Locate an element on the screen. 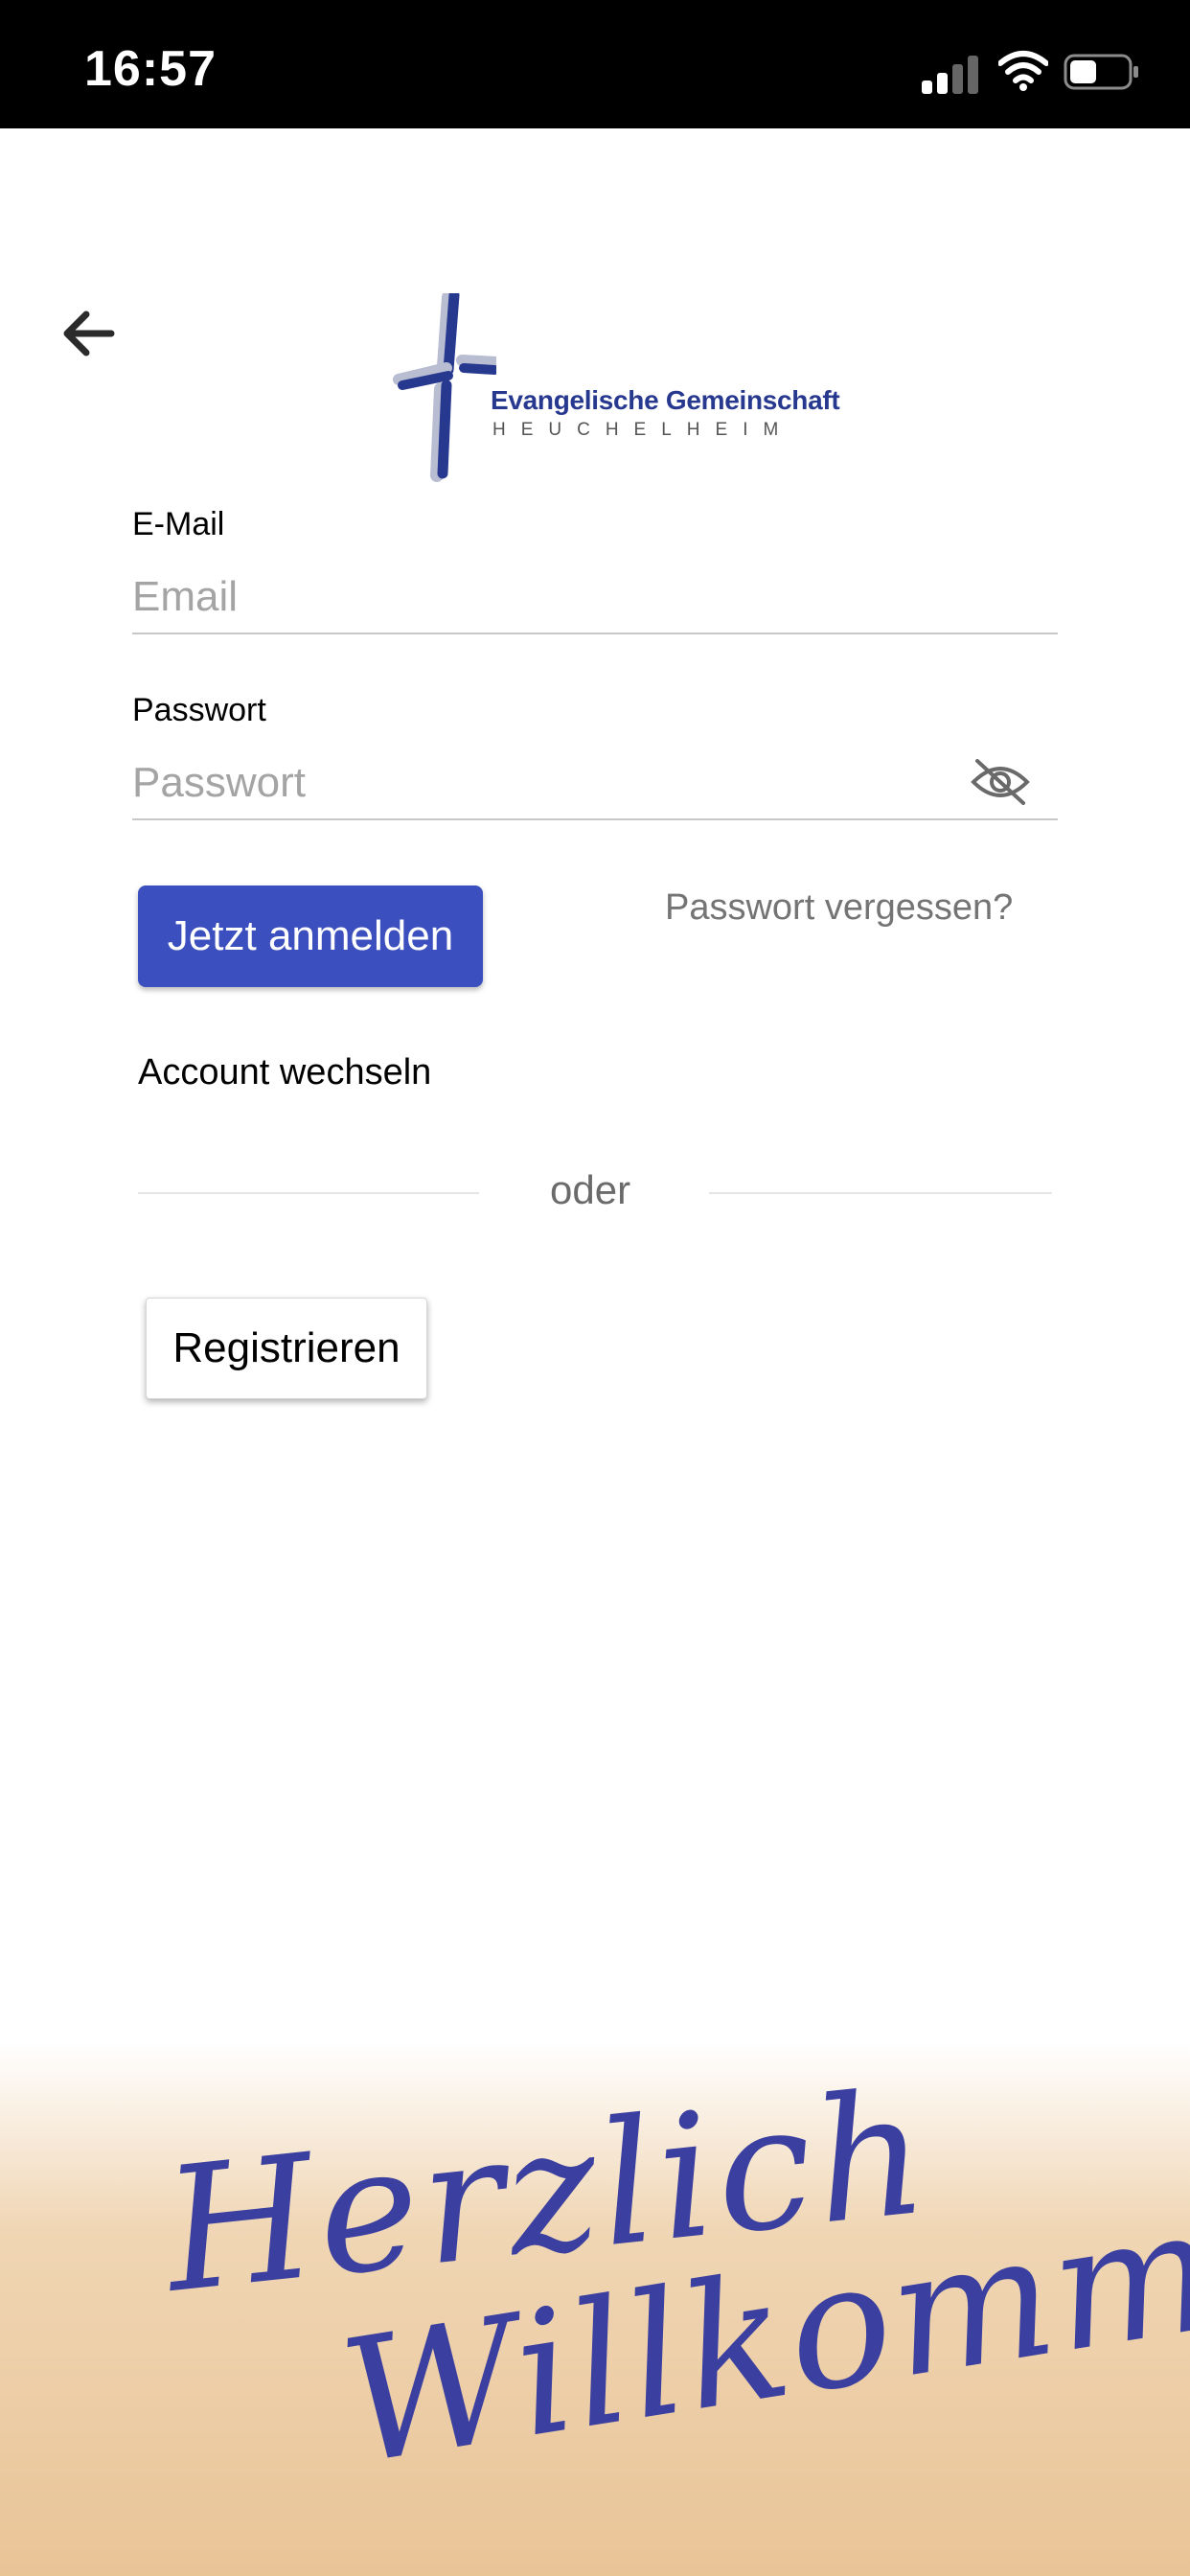 The height and width of the screenshot is (2576, 1190). divider-right is located at coordinates (881, 1193).